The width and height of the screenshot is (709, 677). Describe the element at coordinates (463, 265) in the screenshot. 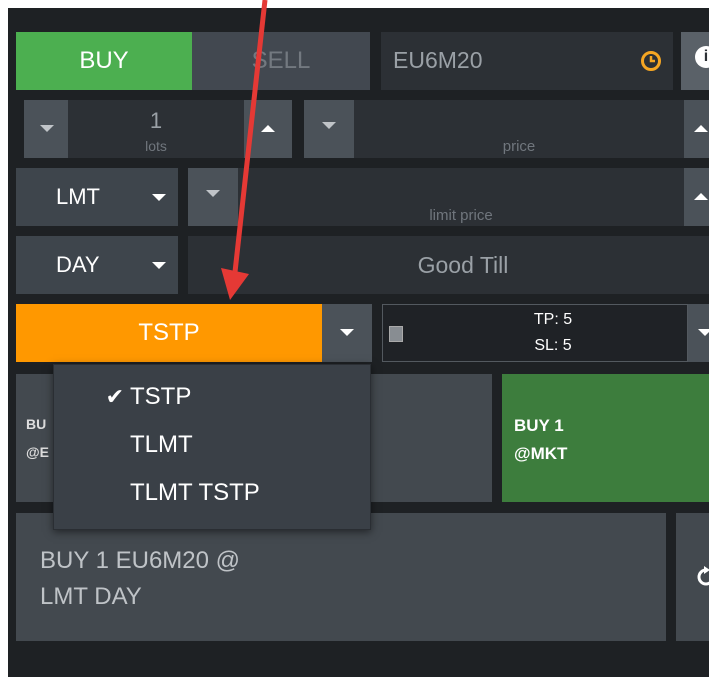

I see `good-till-placeholder: Good Till` at that location.